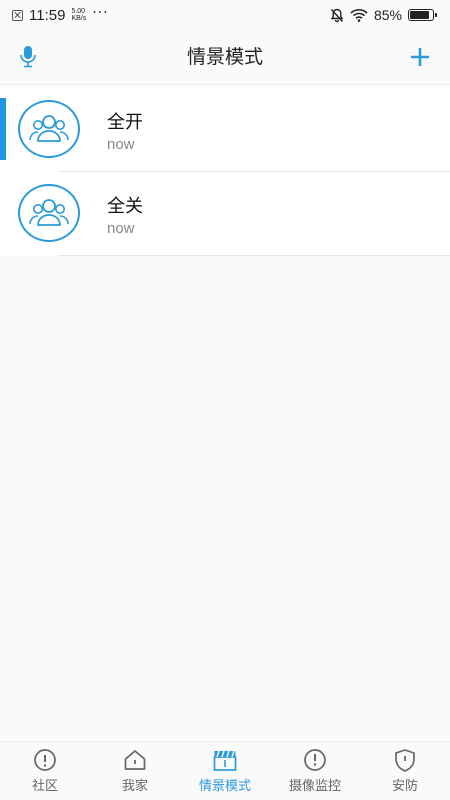 This screenshot has height=800, width=450. What do you see at coordinates (3, 129) in the screenshot?
I see `selected-indicator` at bounding box center [3, 129].